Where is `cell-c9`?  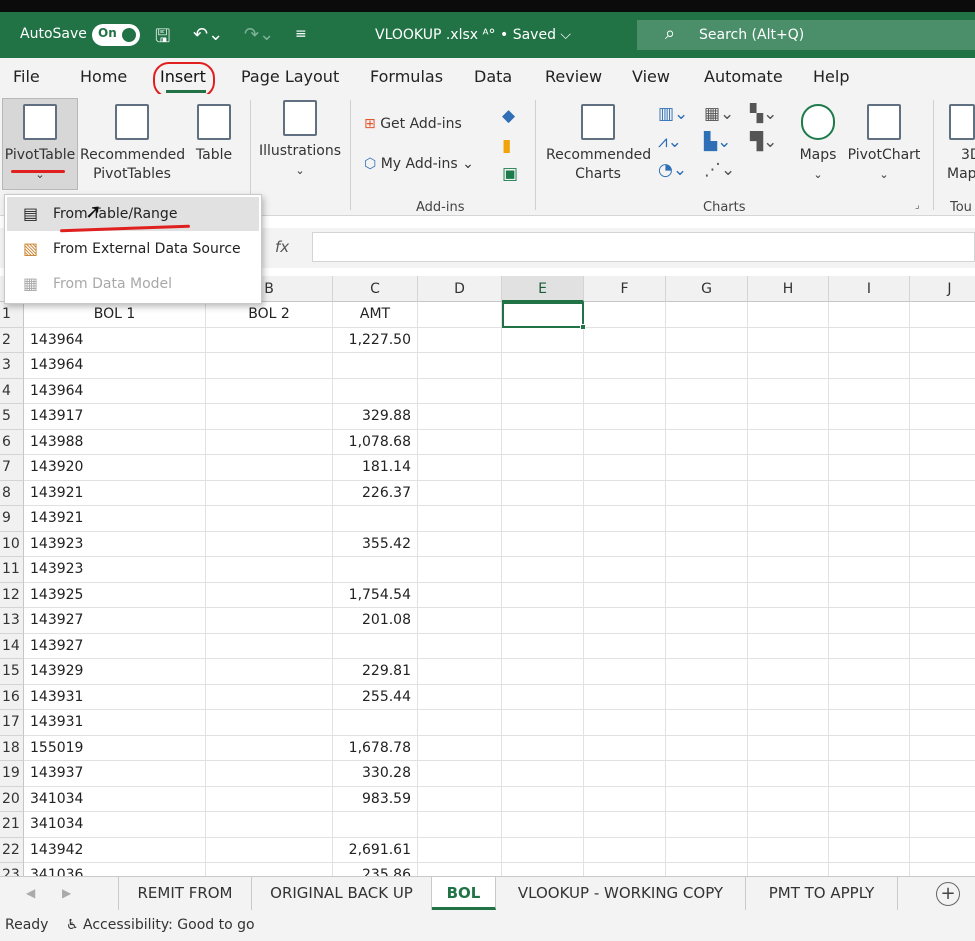 cell-c9 is located at coordinates (375, 519).